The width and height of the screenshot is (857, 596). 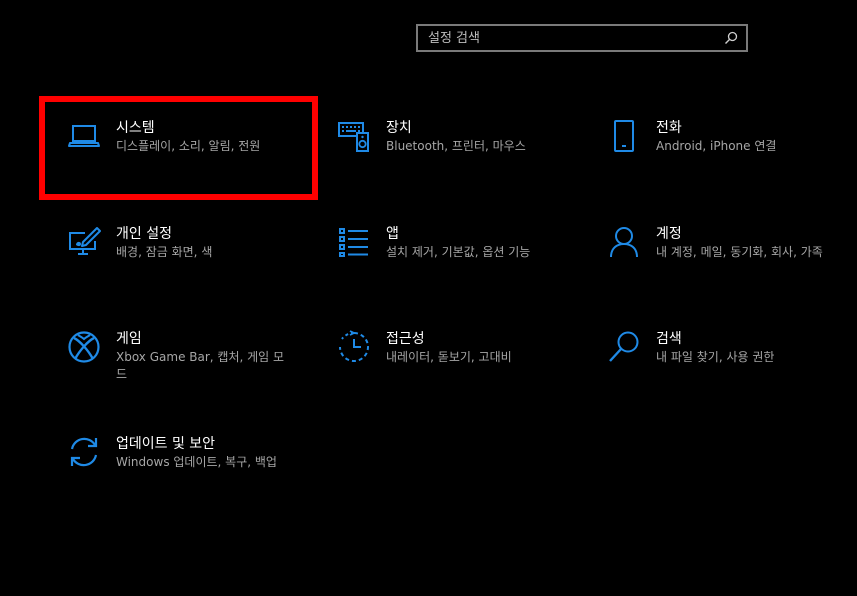 What do you see at coordinates (188, 146) in the screenshot?
I see `tile-description: 디스플레이, 소리, 알림, 전원` at bounding box center [188, 146].